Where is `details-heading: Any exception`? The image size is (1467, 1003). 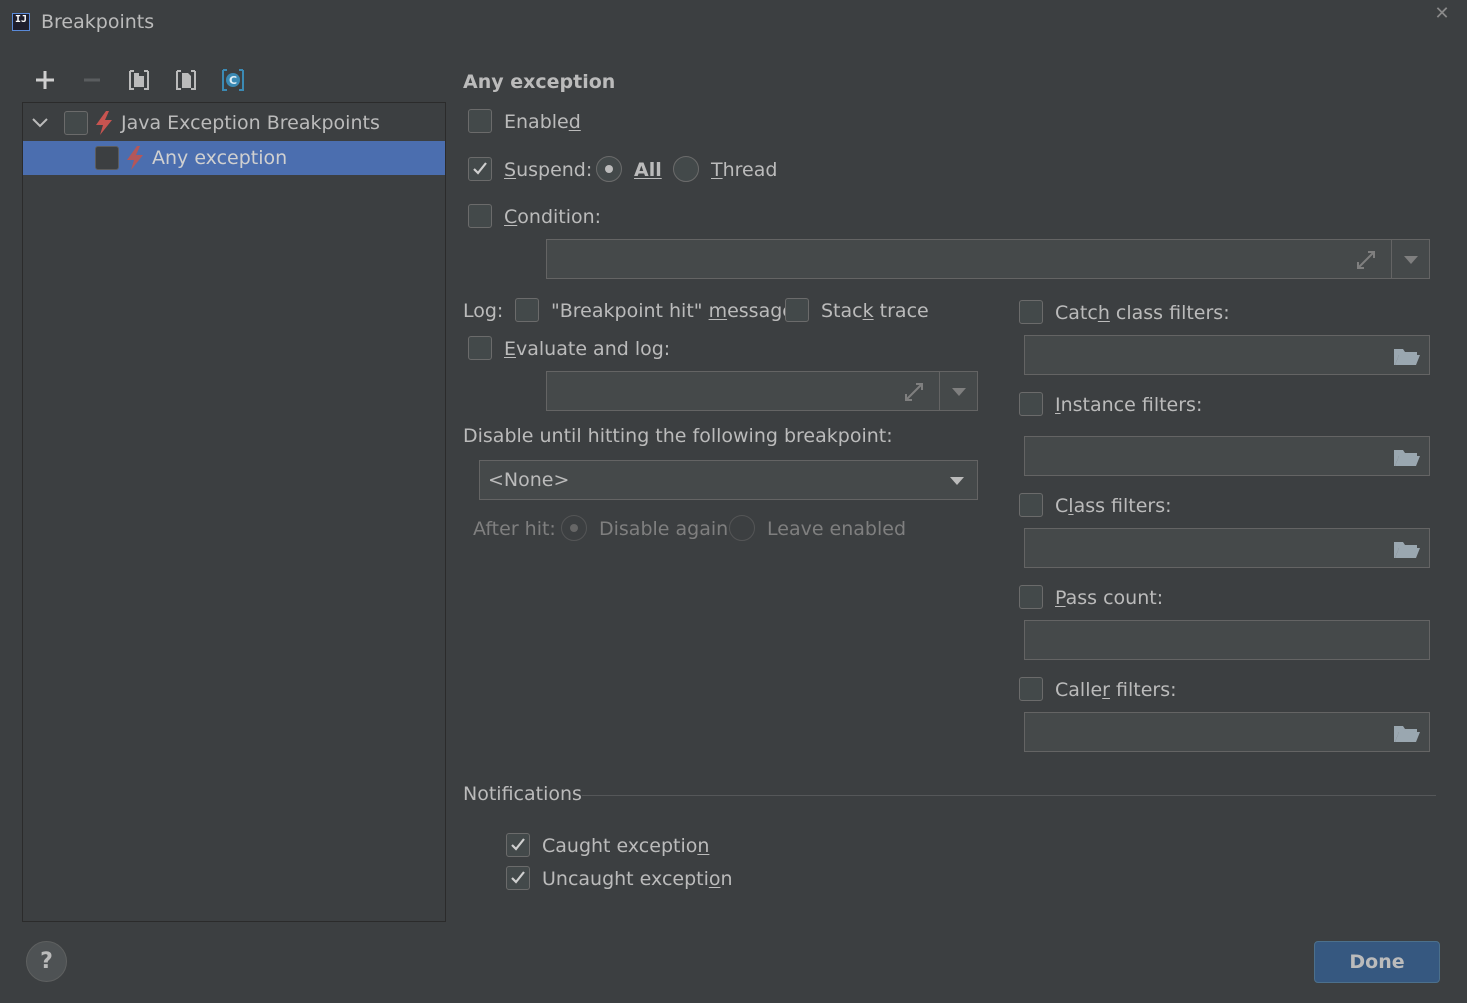 details-heading: Any exception is located at coordinates (539, 82).